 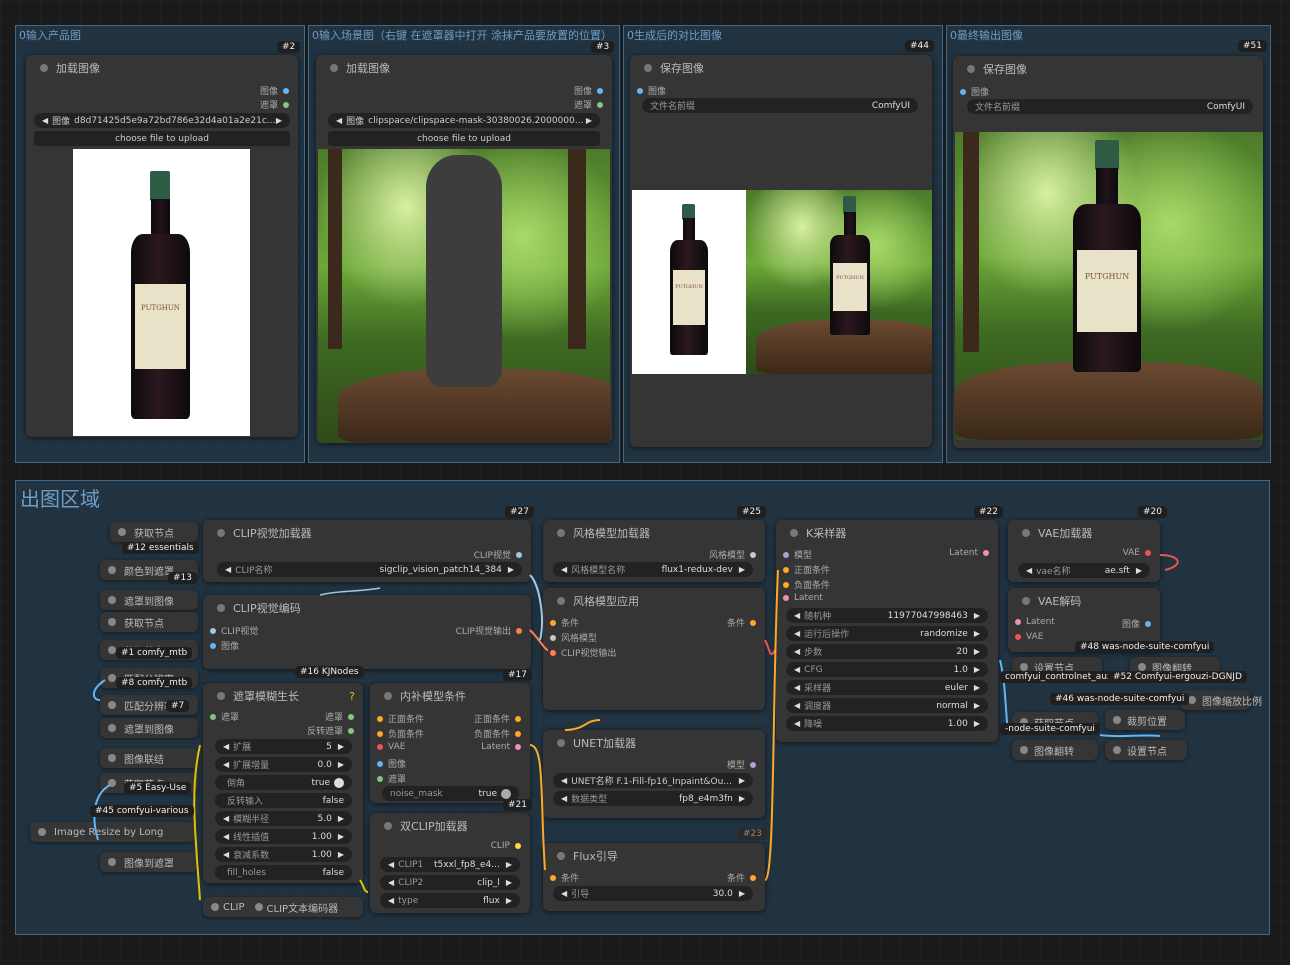 I want to click on right-mini-node: 图像缩放比例, so click(x=1221, y=700).